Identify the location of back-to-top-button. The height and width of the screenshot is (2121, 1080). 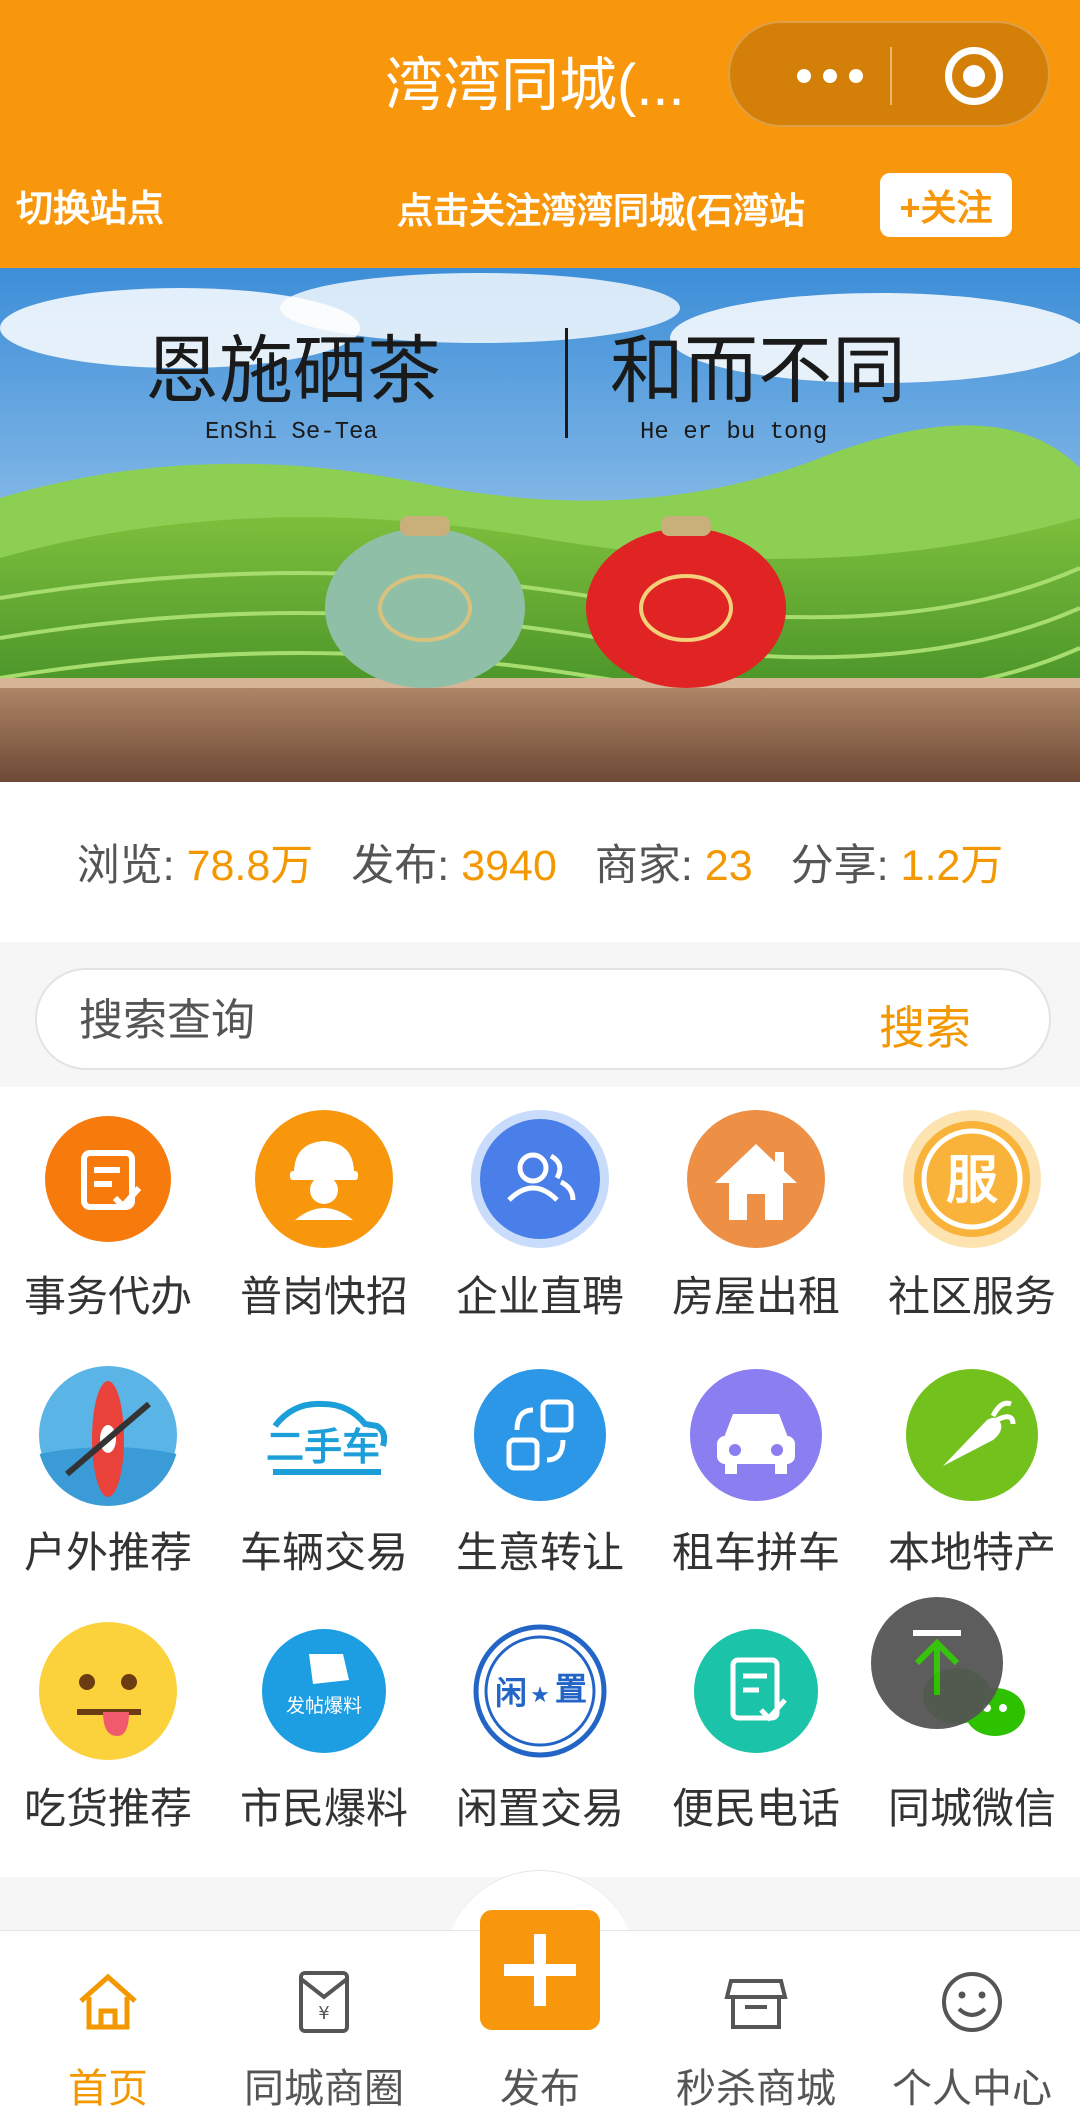
(937, 1663).